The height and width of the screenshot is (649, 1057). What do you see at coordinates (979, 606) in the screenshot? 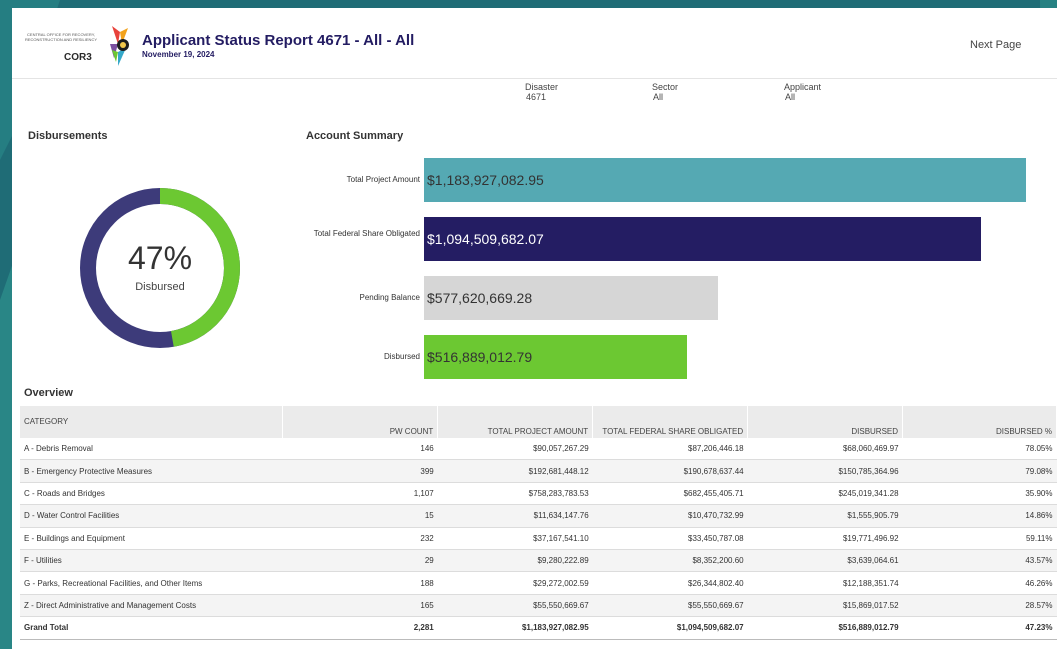
I see `cell-disbursed-pct: 28.57%` at bounding box center [979, 606].